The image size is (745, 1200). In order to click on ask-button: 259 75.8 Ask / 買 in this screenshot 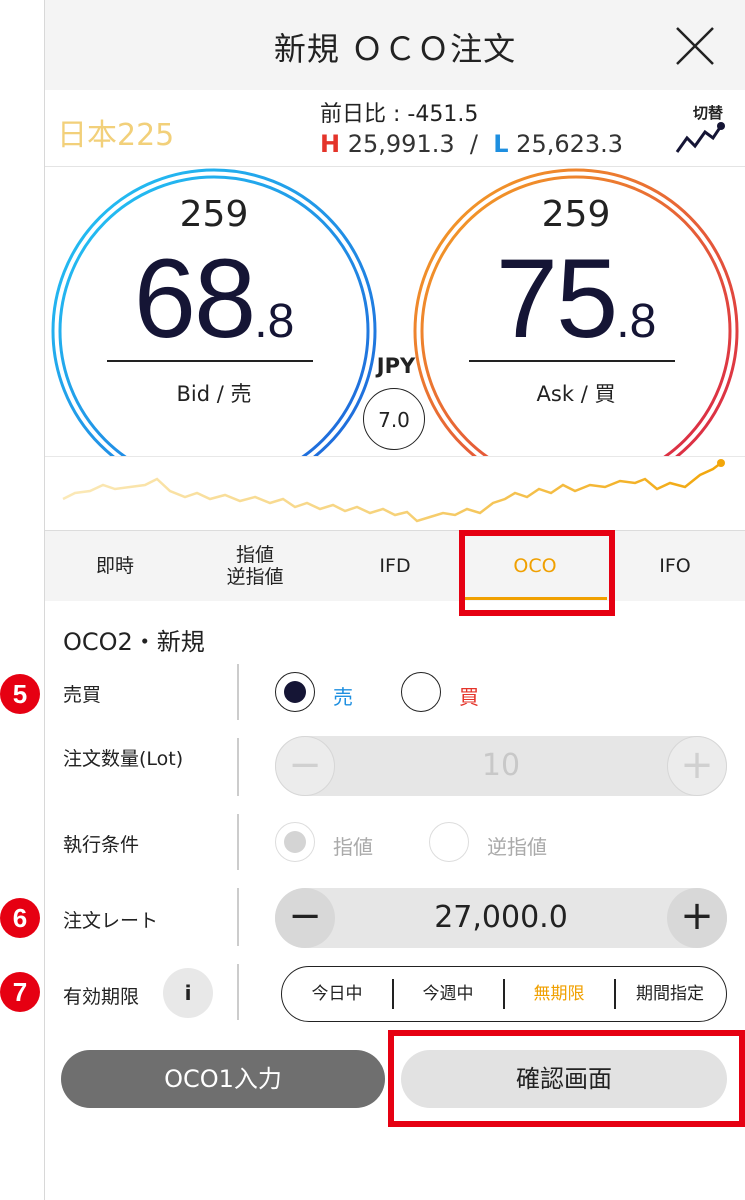, I will do `click(576, 311)`.